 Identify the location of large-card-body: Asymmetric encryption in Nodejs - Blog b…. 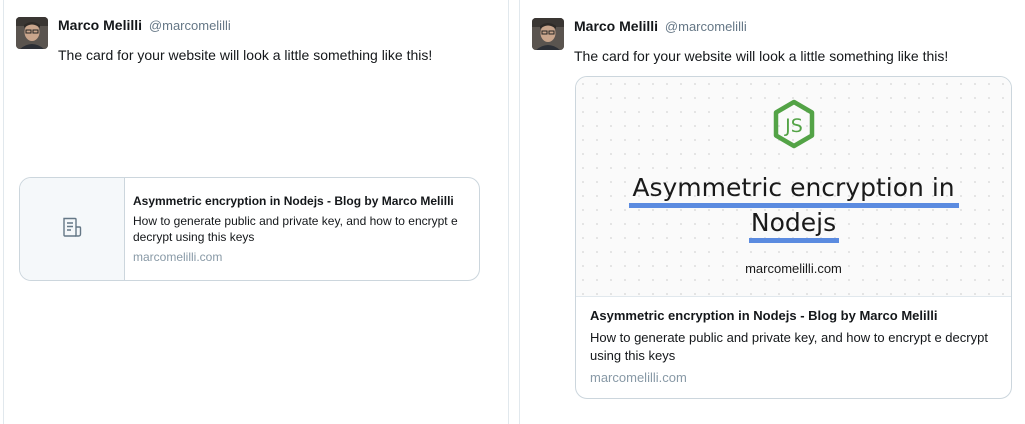
(795, 347).